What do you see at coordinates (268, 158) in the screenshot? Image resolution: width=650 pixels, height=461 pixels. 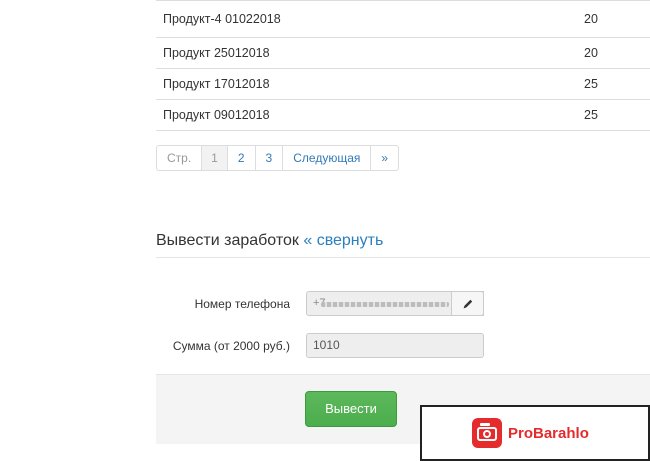 I see `page-3-button: 3` at bounding box center [268, 158].